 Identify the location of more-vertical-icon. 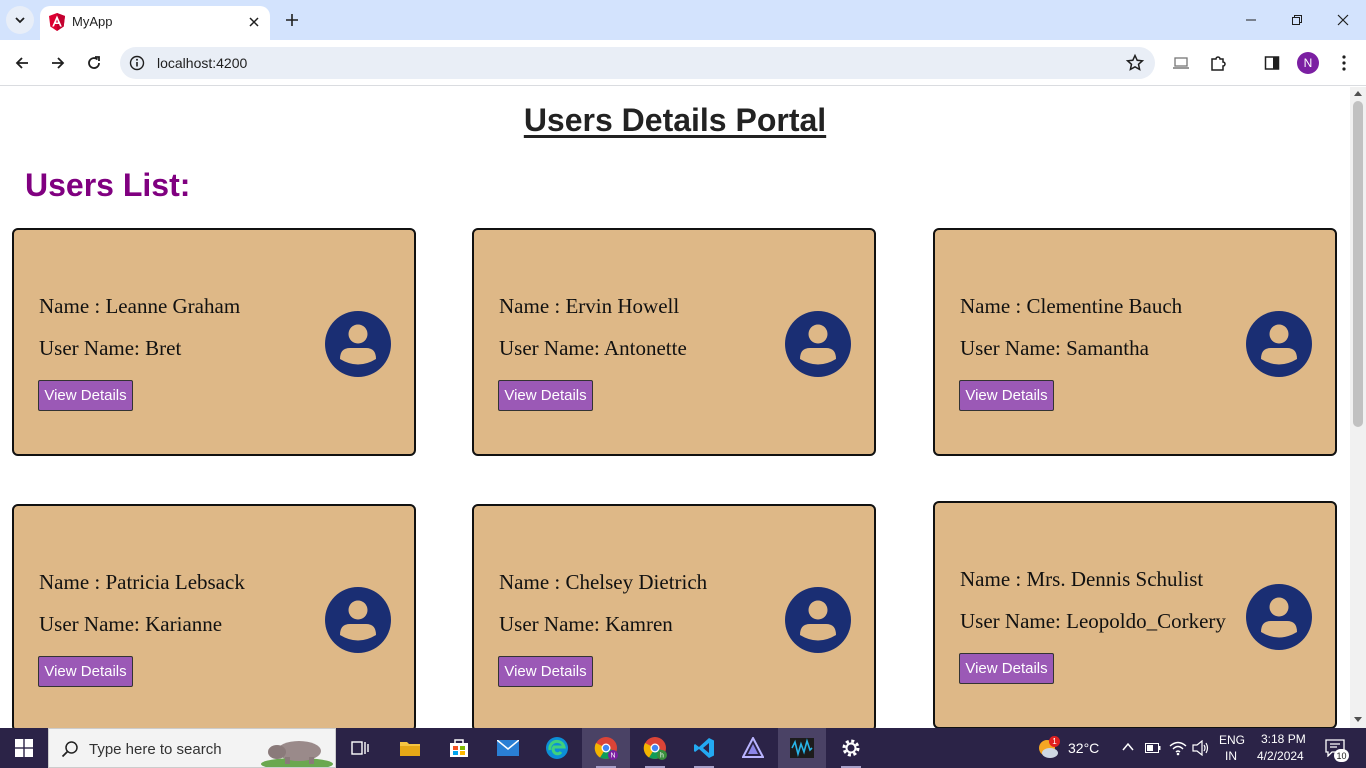
(1344, 63).